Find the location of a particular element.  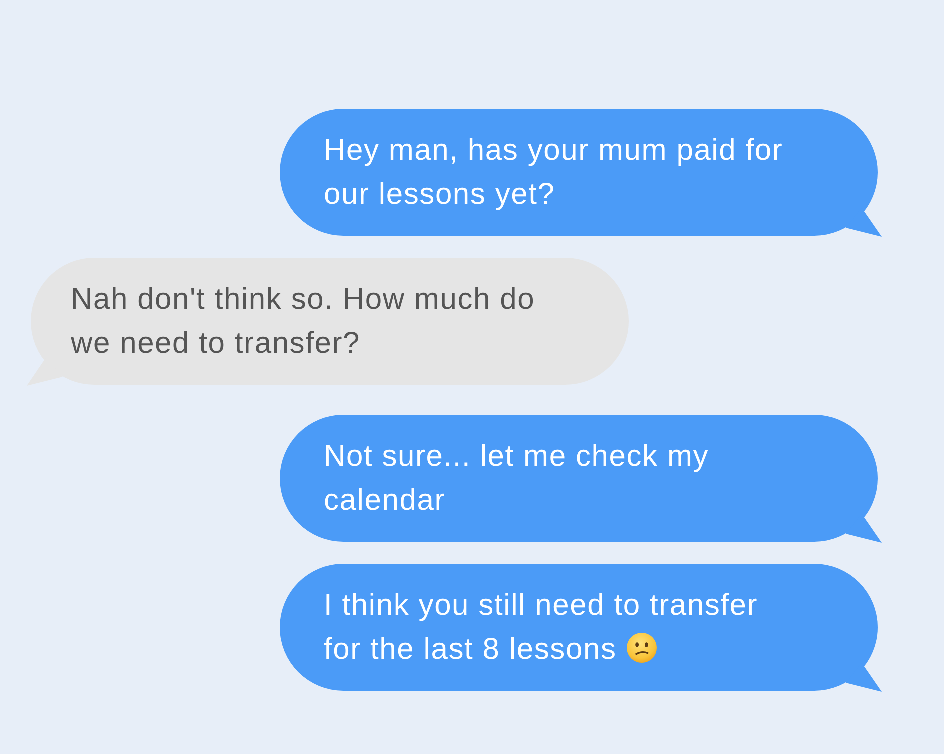

message-text: Not sure... let me check my calendar is located at coordinates (517, 478).